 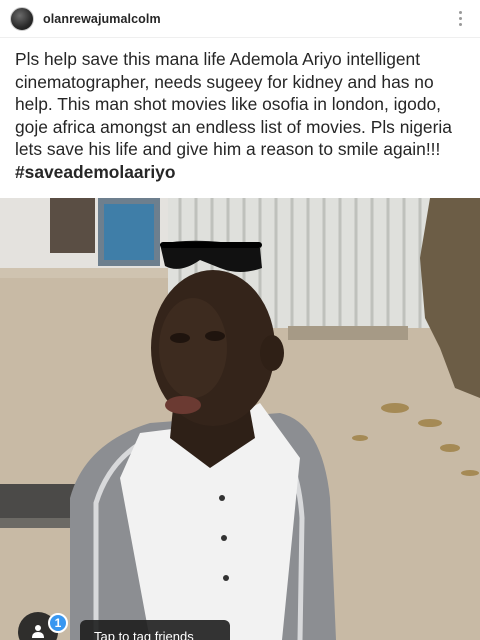 I want to click on avatar, so click(x=22, y=18).